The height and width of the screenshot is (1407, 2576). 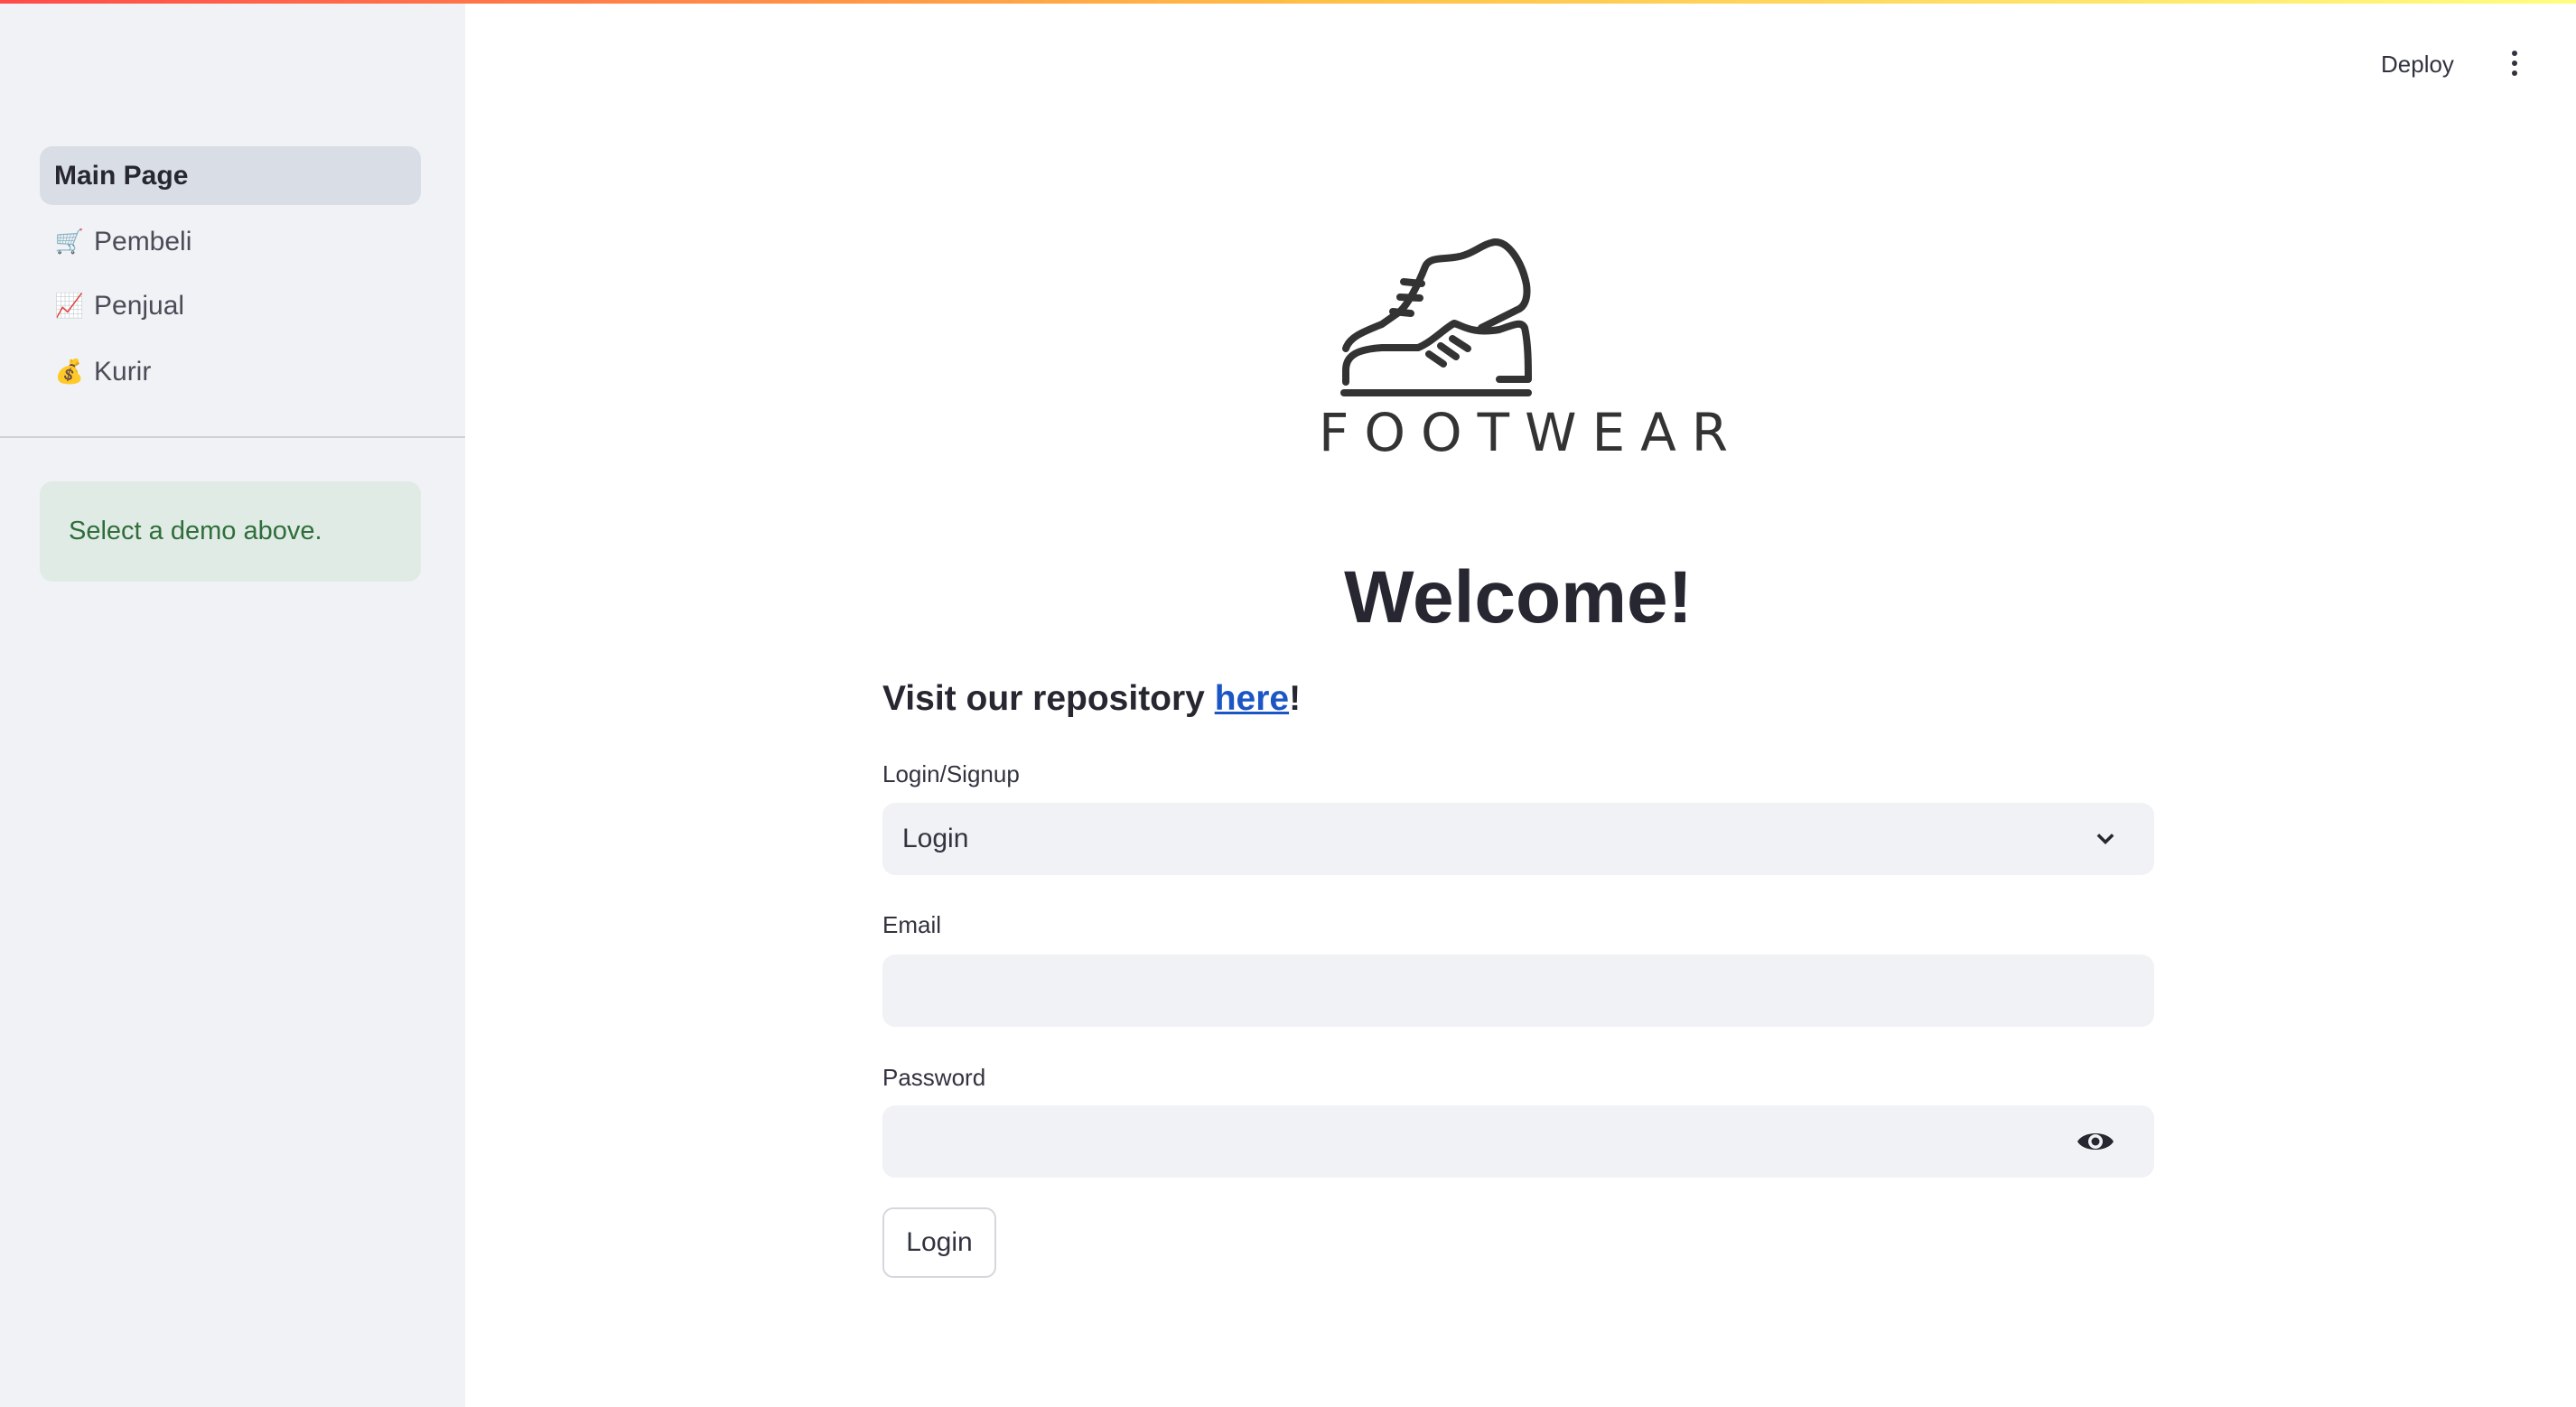 I want to click on login-button: Login, so click(x=939, y=1242).